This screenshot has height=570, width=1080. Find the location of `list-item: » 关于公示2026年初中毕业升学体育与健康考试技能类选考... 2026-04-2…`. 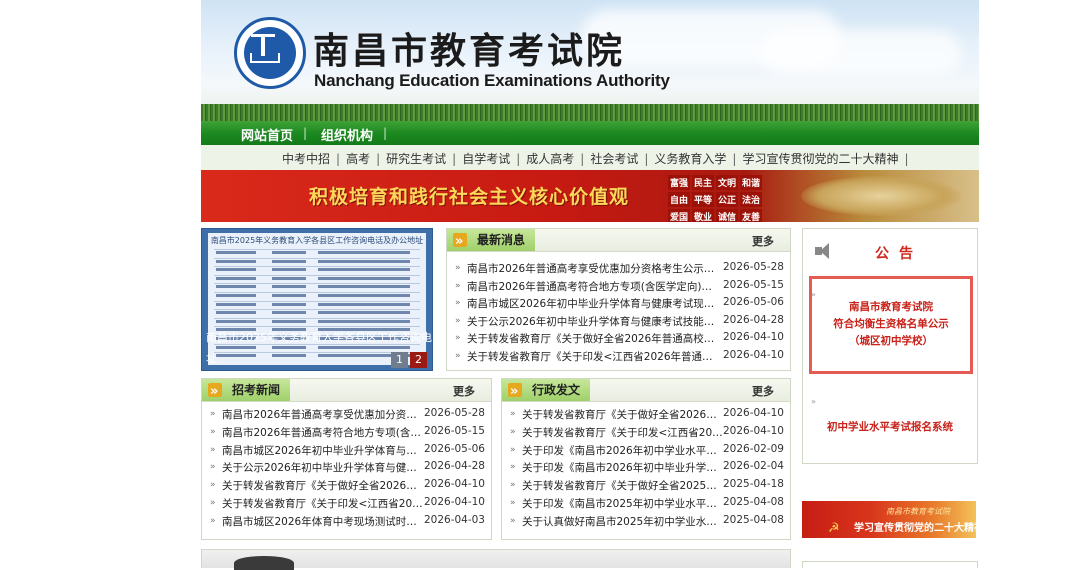

list-item: » 关于公示2026年初中毕业升学体育与健康考试技能类选考... 2026-04-2… is located at coordinates (618, 321).